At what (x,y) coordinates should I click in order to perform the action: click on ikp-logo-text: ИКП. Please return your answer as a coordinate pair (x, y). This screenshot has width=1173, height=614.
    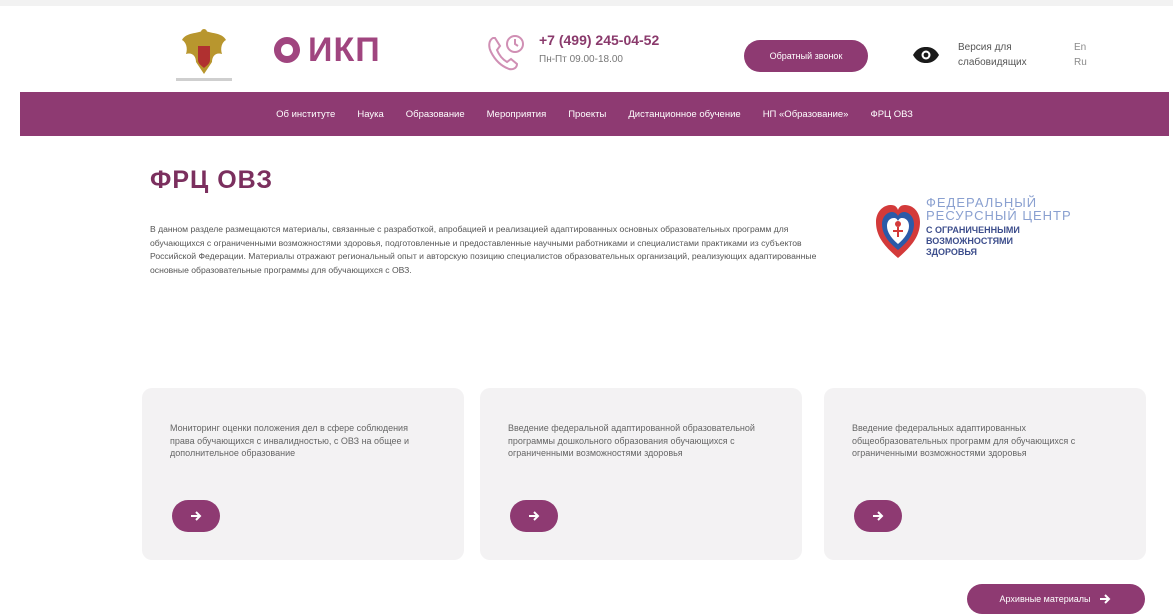
    Looking at the image, I should click on (344, 49).